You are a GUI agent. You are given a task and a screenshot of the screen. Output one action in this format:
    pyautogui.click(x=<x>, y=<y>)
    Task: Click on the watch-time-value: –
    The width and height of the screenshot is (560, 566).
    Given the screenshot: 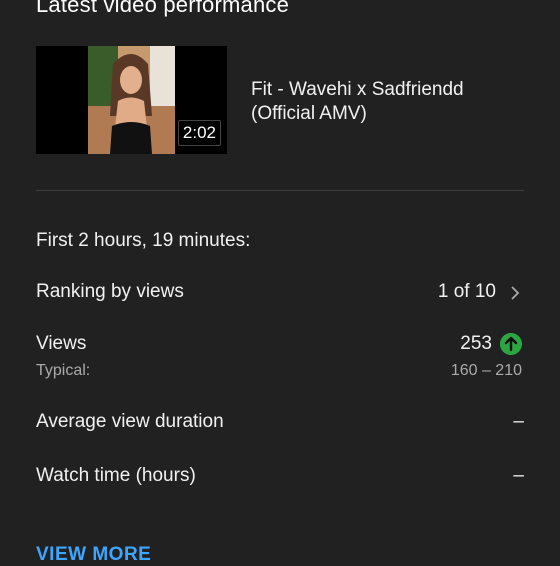 What is the action you would take?
    pyautogui.click(x=518, y=475)
    